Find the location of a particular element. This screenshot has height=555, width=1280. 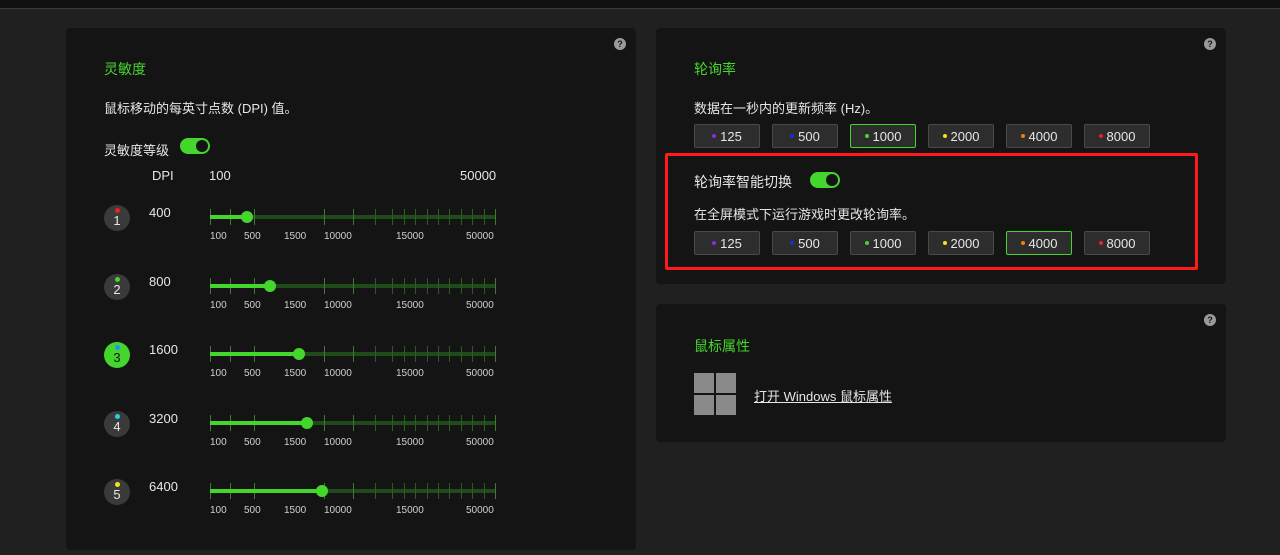

stage-badge: 2 is located at coordinates (117, 286).